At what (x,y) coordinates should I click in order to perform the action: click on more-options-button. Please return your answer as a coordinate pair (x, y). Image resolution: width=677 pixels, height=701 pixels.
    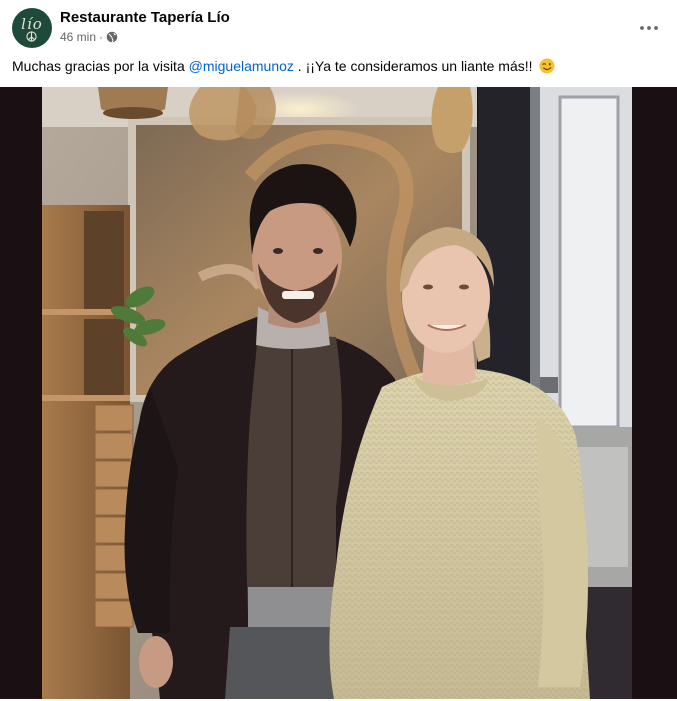
    Looking at the image, I should click on (649, 28).